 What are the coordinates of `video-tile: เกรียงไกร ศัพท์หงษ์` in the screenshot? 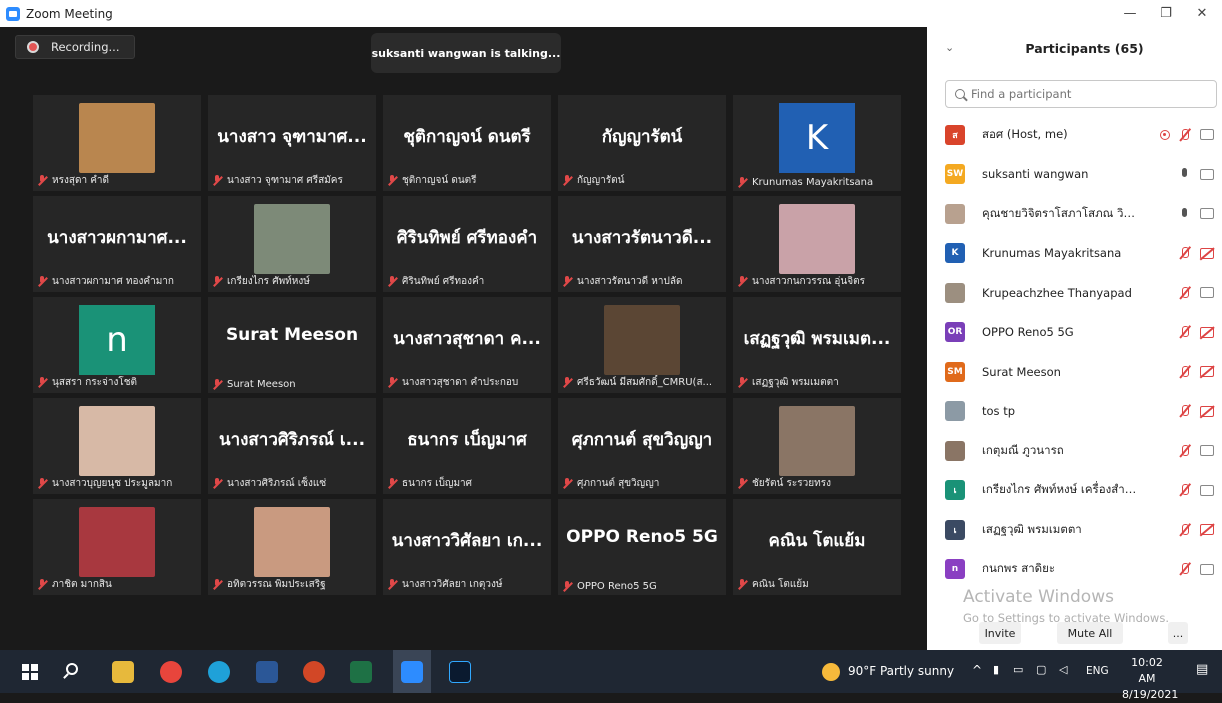 It's located at (292, 244).